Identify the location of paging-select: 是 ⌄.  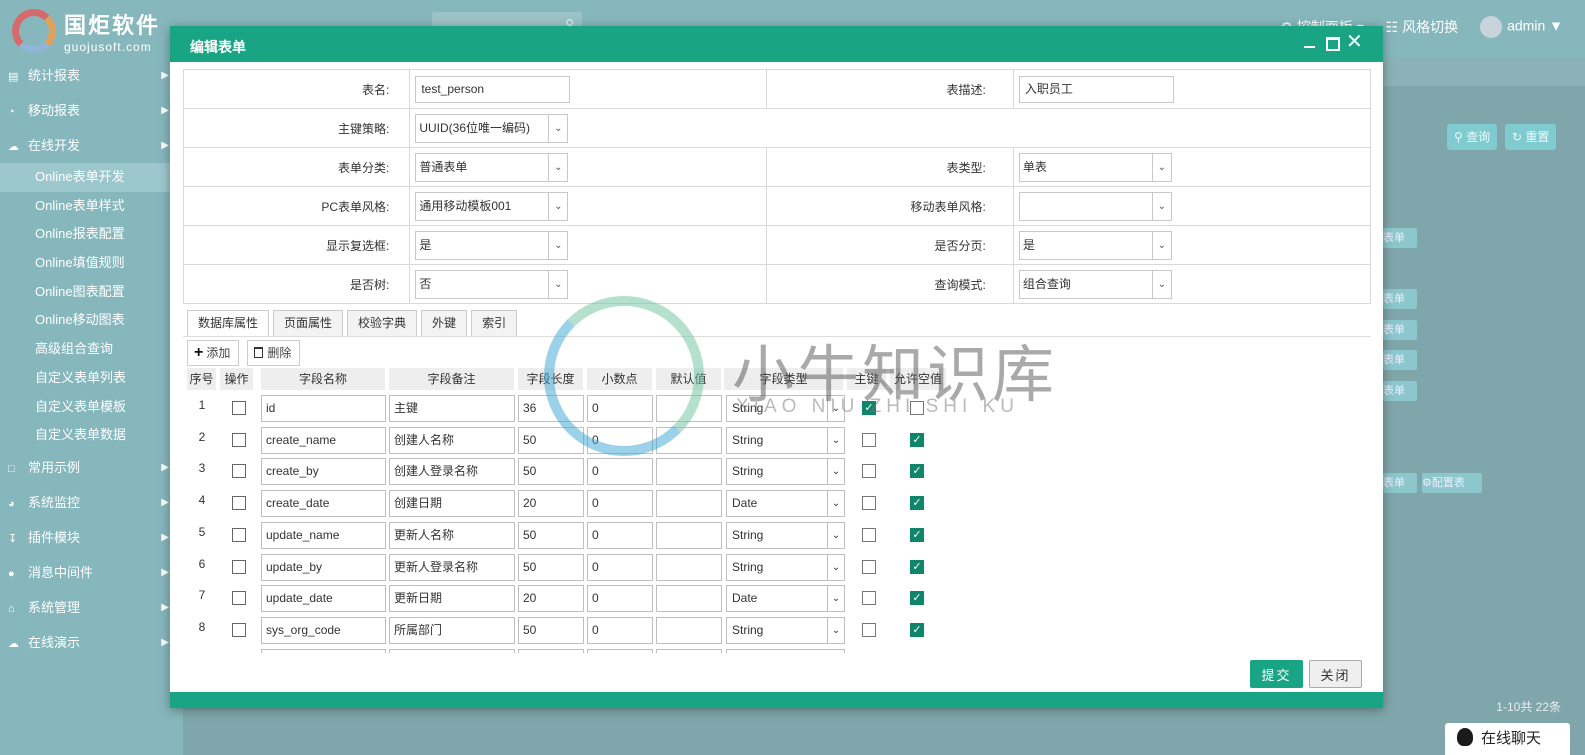
(1095, 245).